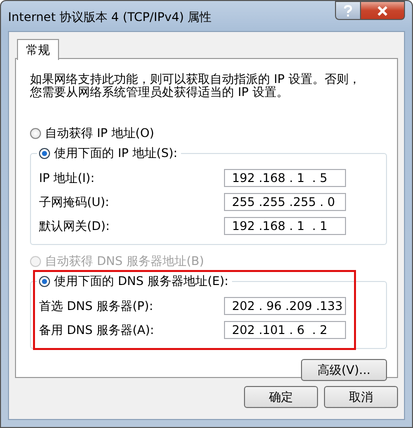 This screenshot has width=413, height=428. What do you see at coordinates (285, 178) in the screenshot?
I see `ip-address-field: 192 .168 . 1 . 5` at bounding box center [285, 178].